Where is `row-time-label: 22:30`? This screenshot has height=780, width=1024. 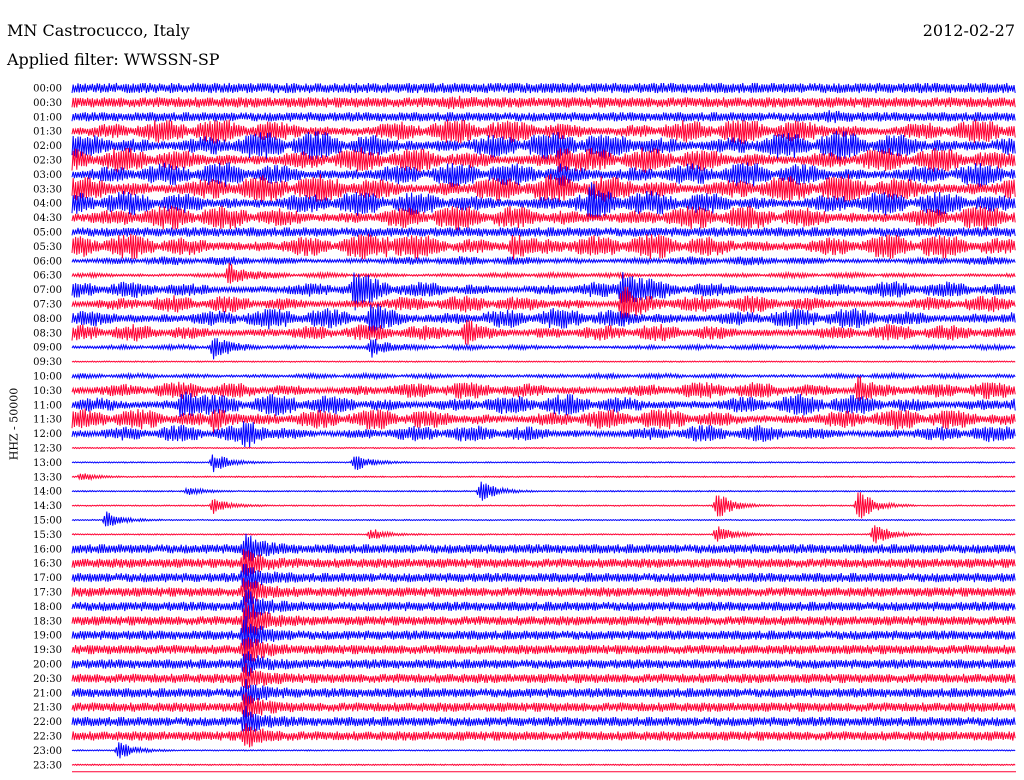 row-time-label: 22:30 is located at coordinates (47, 737).